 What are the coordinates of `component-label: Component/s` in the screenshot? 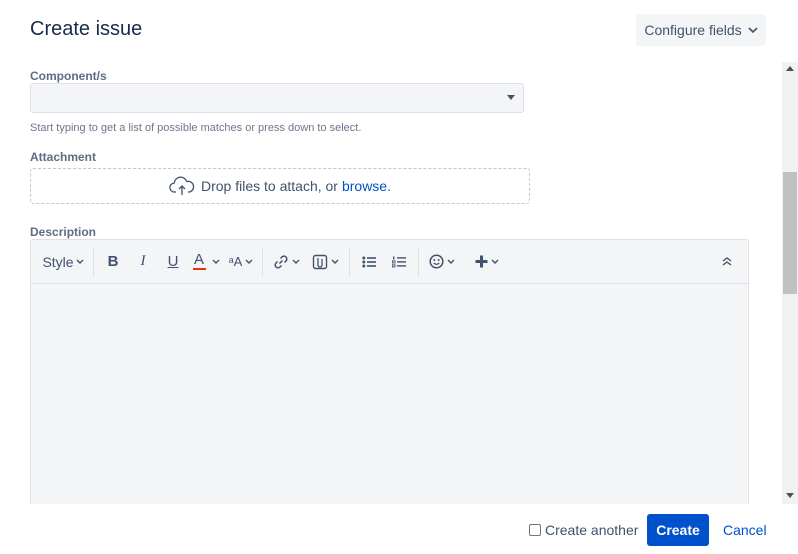 It's located at (68, 76).